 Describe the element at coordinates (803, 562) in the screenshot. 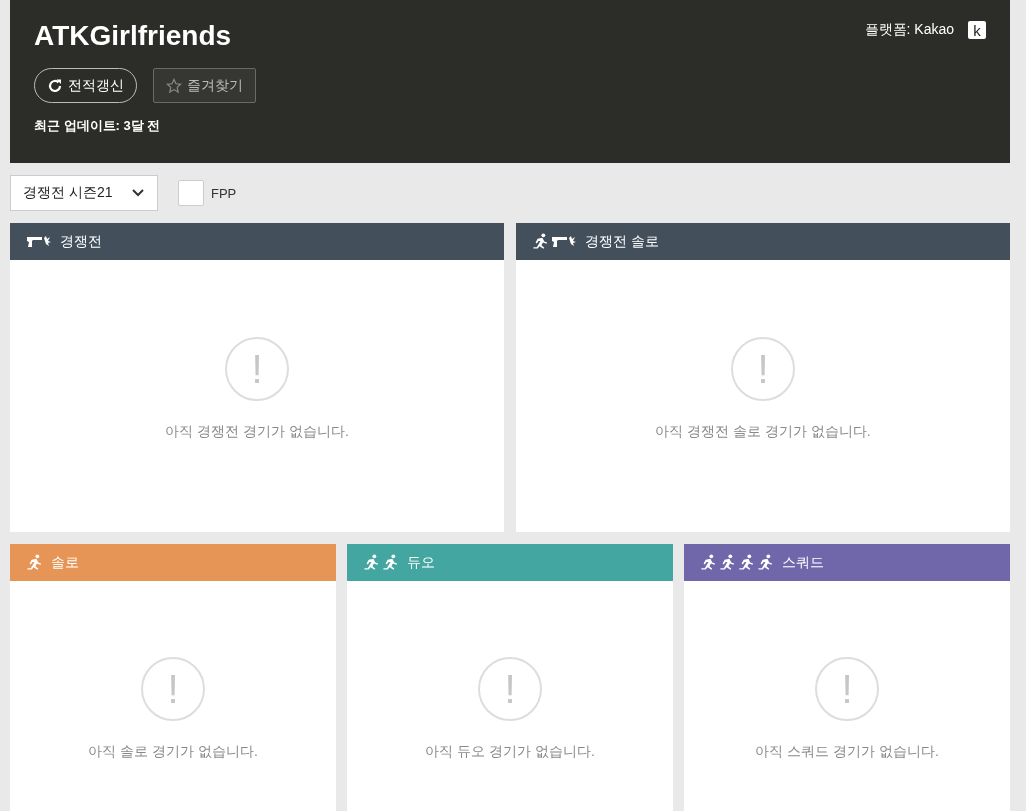

I see `panel-title: 스쿼드` at that location.